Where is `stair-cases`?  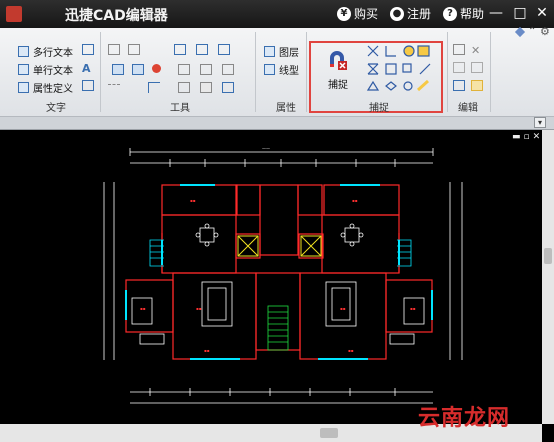 stair-cases is located at coordinates (280, 253).